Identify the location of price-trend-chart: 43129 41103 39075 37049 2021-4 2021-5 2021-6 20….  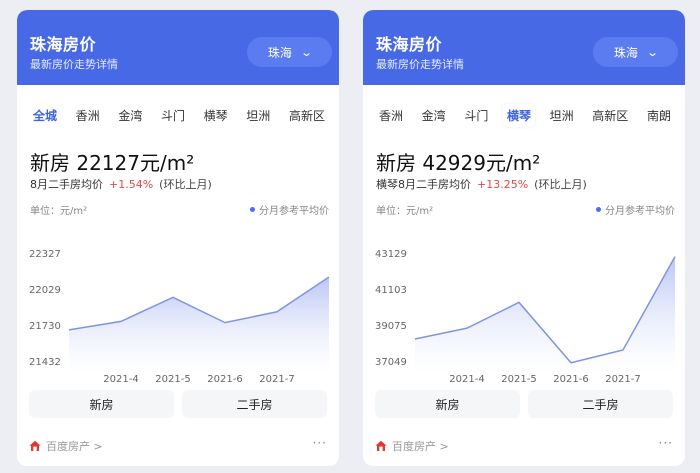
(525, 317).